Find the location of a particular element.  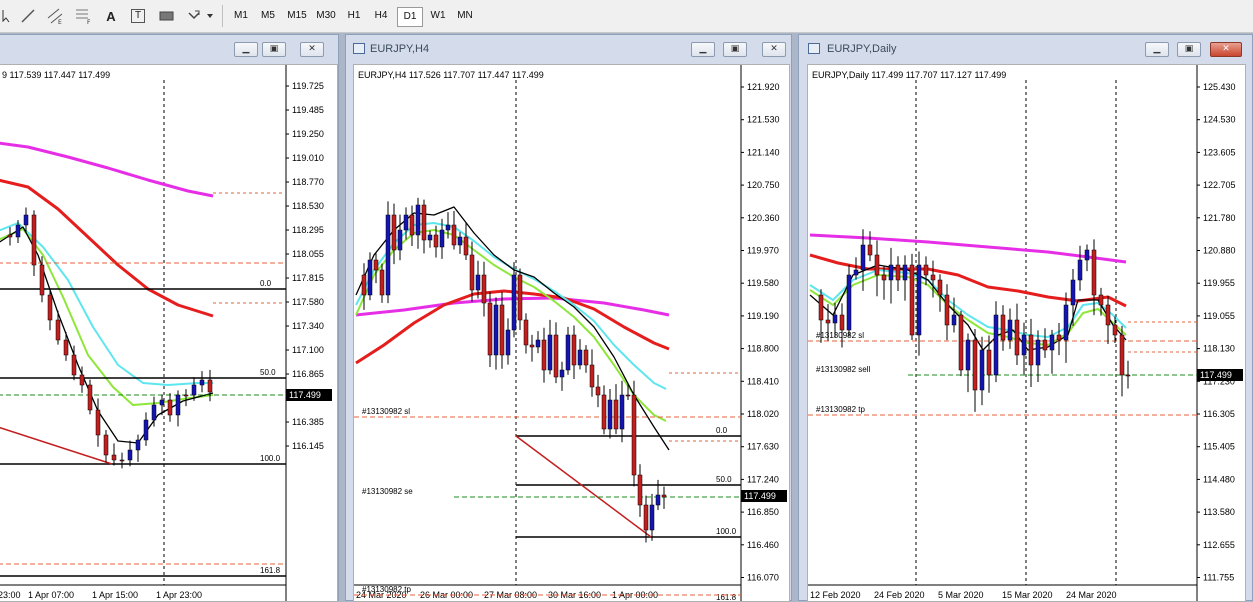

price-tick-label: 119.970 is located at coordinates (763, 251).